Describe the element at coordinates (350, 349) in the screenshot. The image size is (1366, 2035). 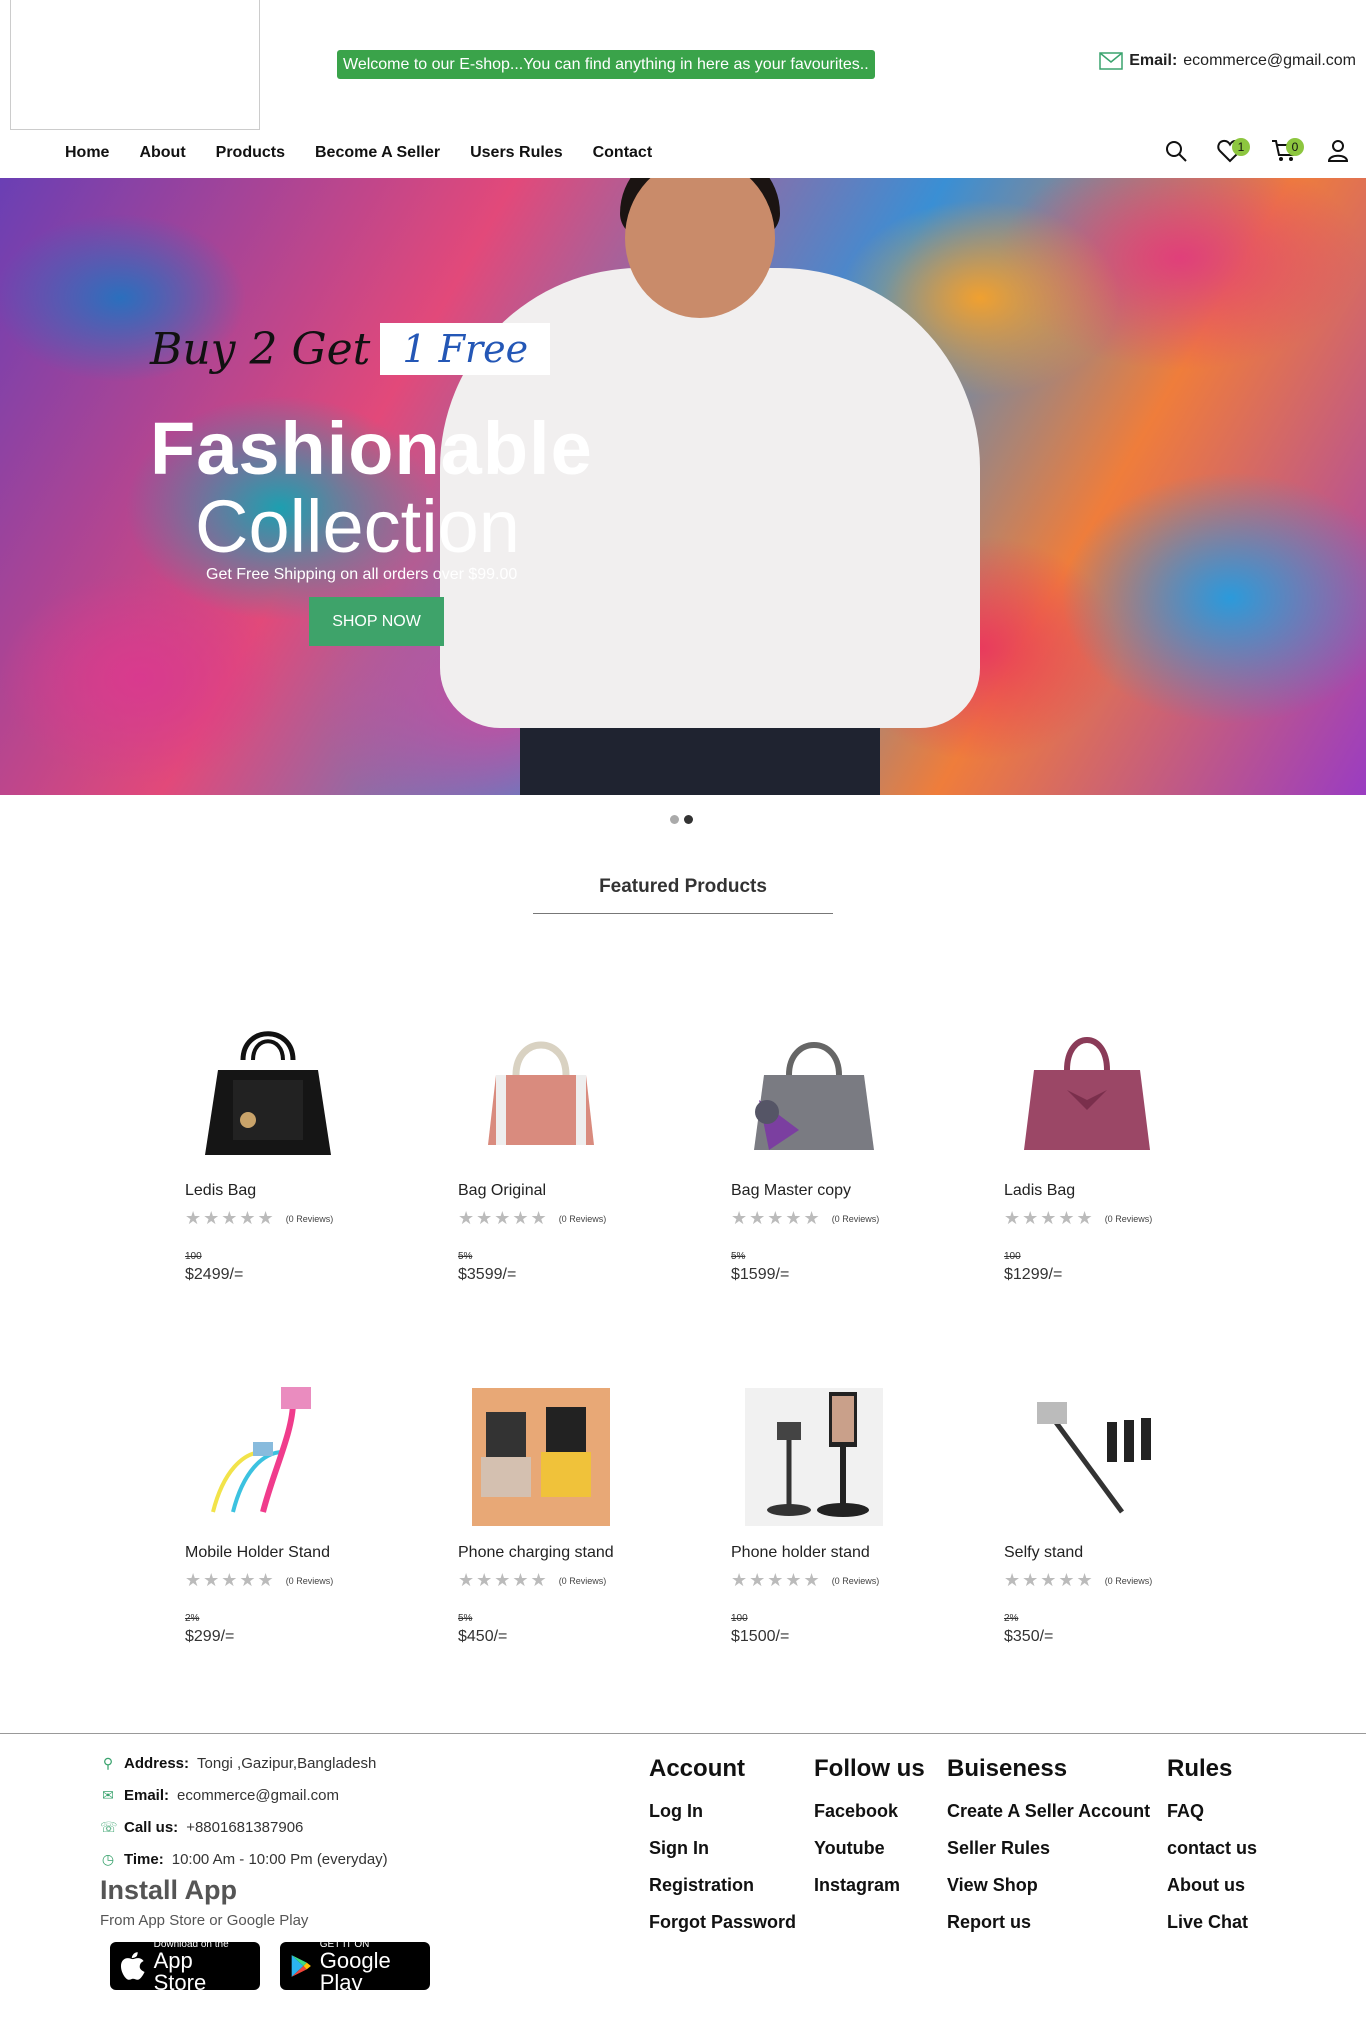
I see `promo-line: Buy 2 Get 1 Free` at that location.